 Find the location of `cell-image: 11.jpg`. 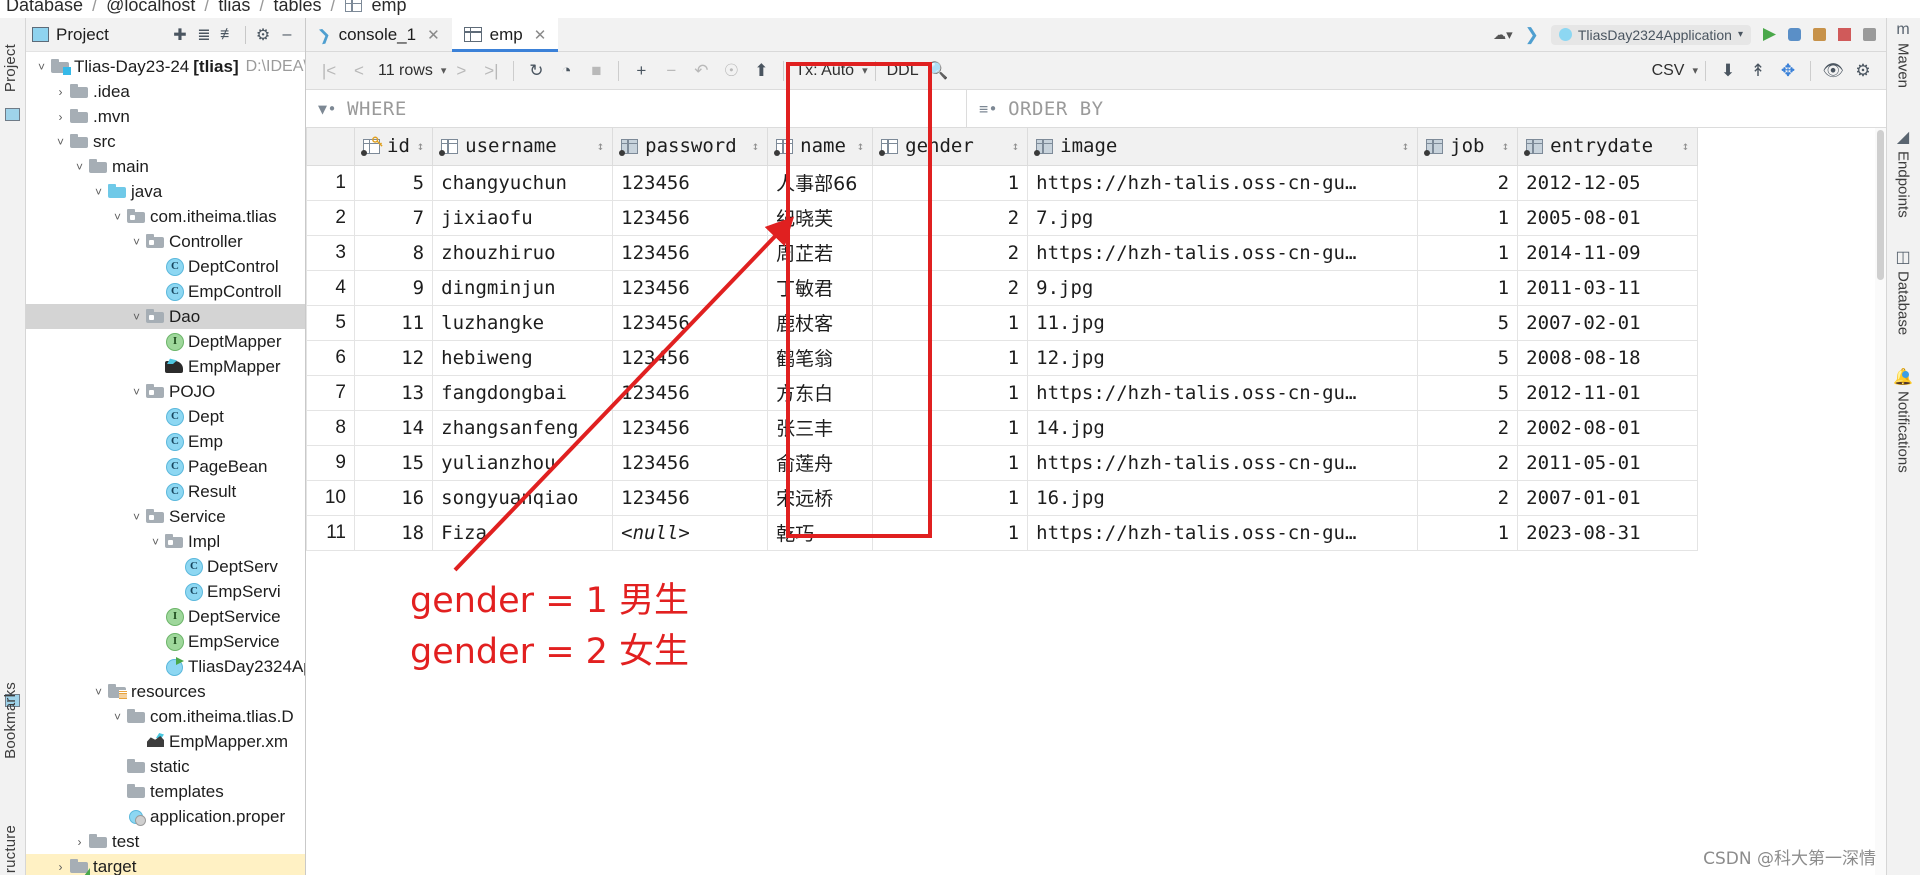

cell-image: 11.jpg is located at coordinates (1223, 322).